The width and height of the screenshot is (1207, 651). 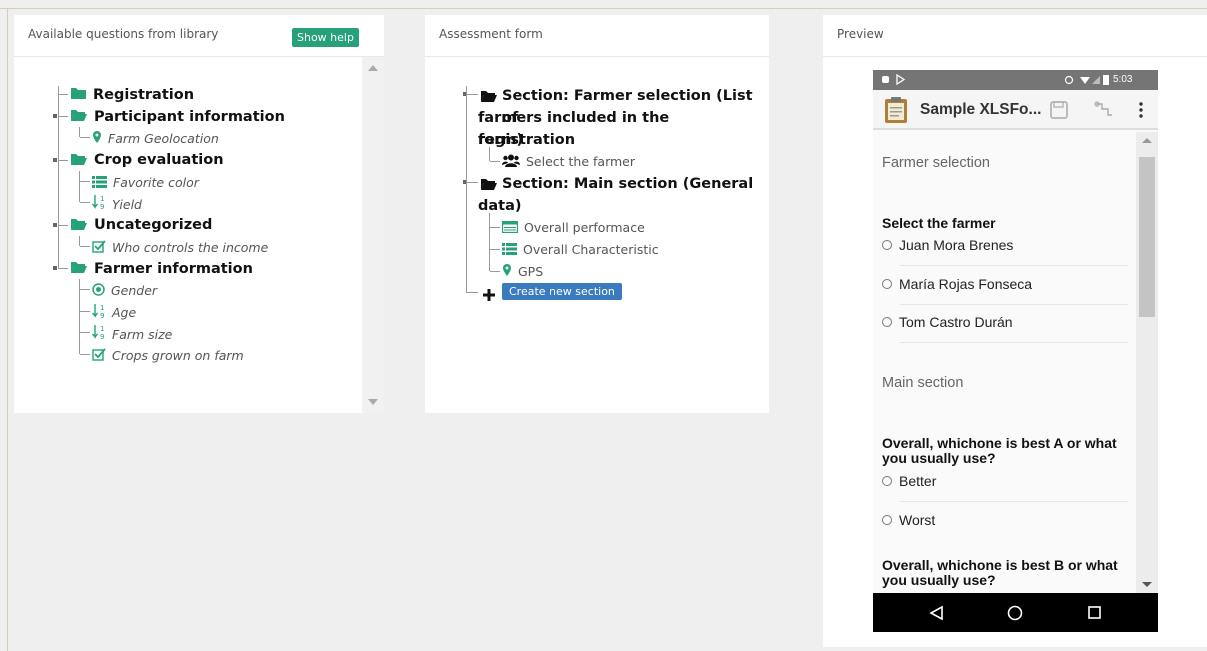 What do you see at coordinates (573, 227) in the screenshot?
I see `form-question-overall-performace: Overall performace` at bounding box center [573, 227].